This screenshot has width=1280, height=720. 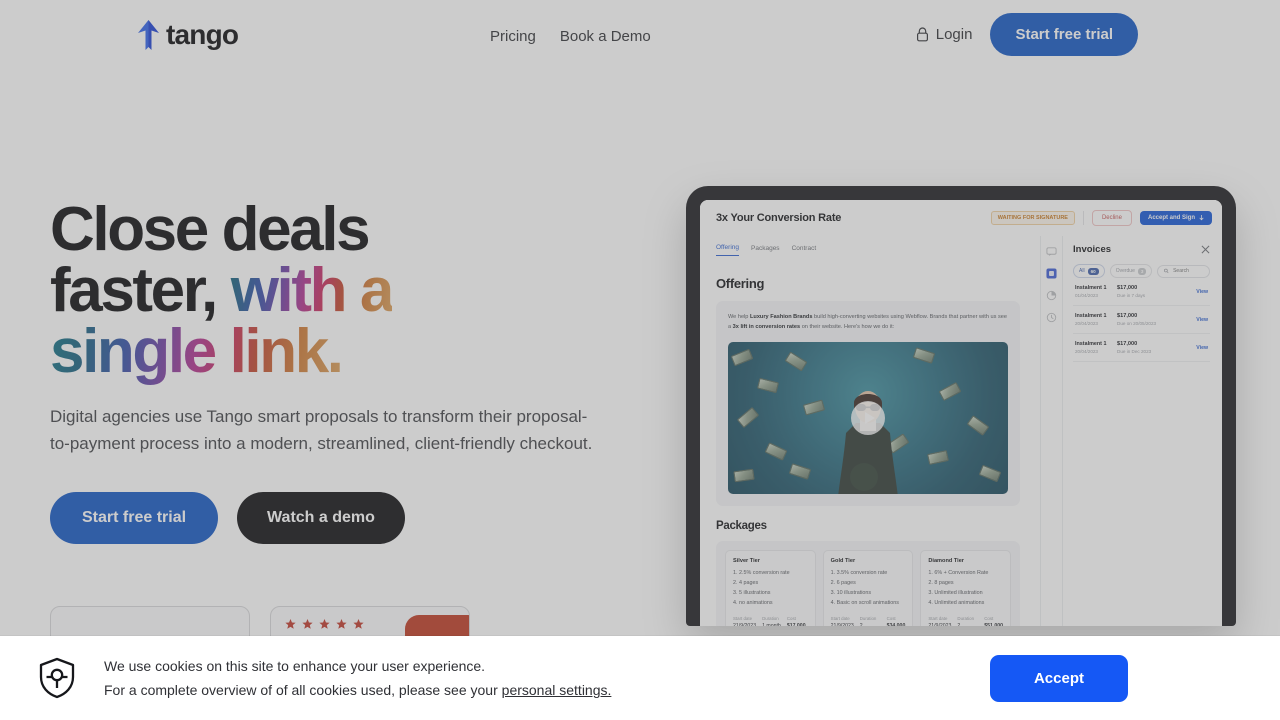 I want to click on start-free-trial-button-hero: Start free trial, so click(x=134, y=517).